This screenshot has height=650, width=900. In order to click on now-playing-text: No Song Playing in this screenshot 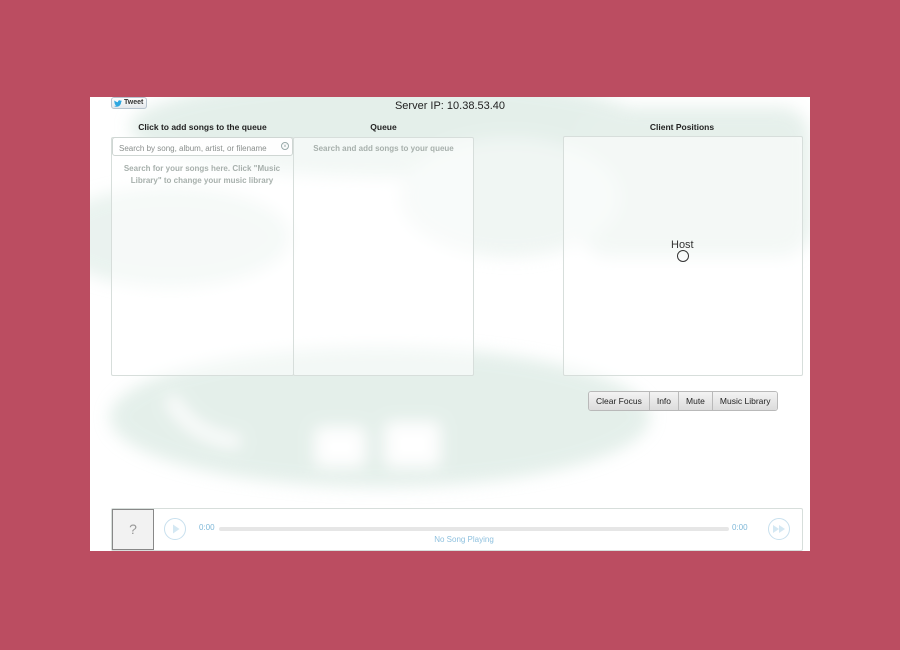, I will do `click(464, 539)`.